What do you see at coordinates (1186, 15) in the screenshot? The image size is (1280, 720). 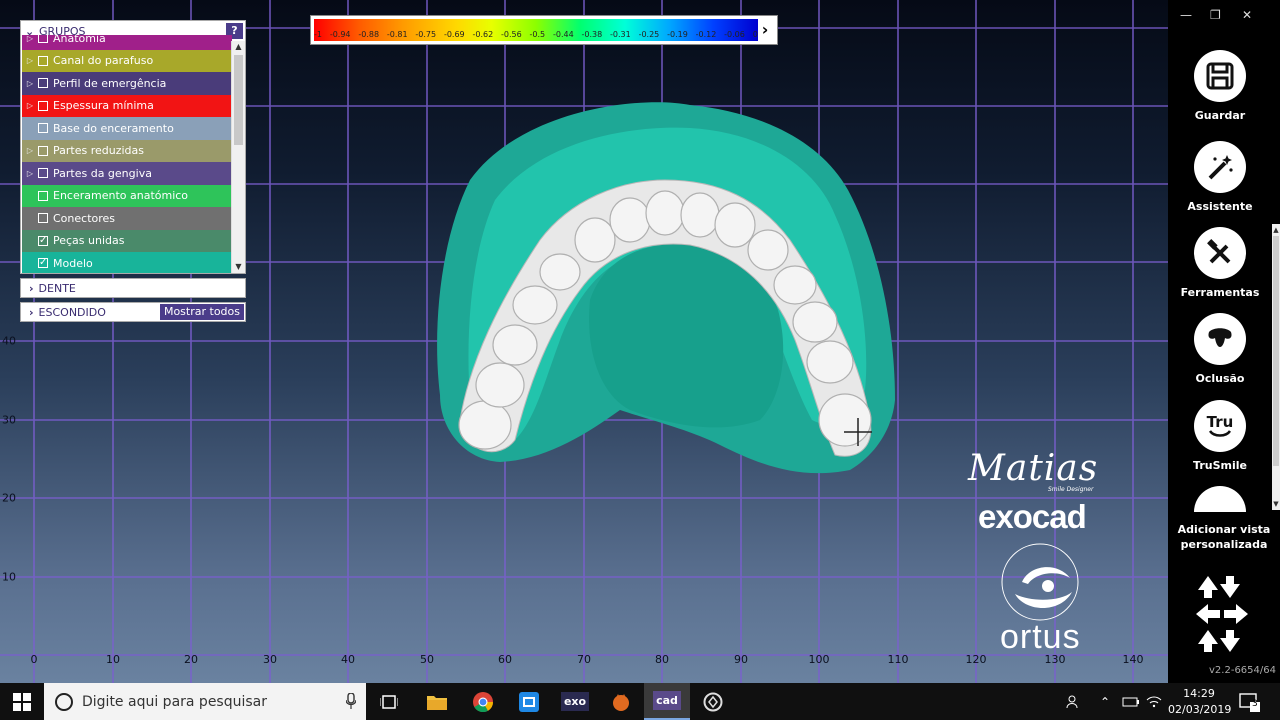 I see `minimize-icon: —` at bounding box center [1186, 15].